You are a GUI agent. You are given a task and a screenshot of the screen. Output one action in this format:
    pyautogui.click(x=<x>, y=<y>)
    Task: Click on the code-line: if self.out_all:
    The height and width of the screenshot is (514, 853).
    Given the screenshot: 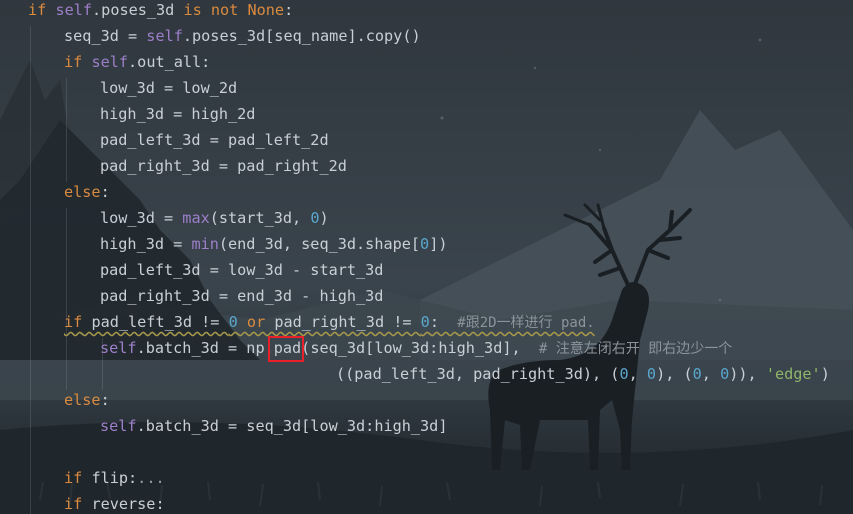 What is the action you would take?
    pyautogui.click(x=137, y=62)
    